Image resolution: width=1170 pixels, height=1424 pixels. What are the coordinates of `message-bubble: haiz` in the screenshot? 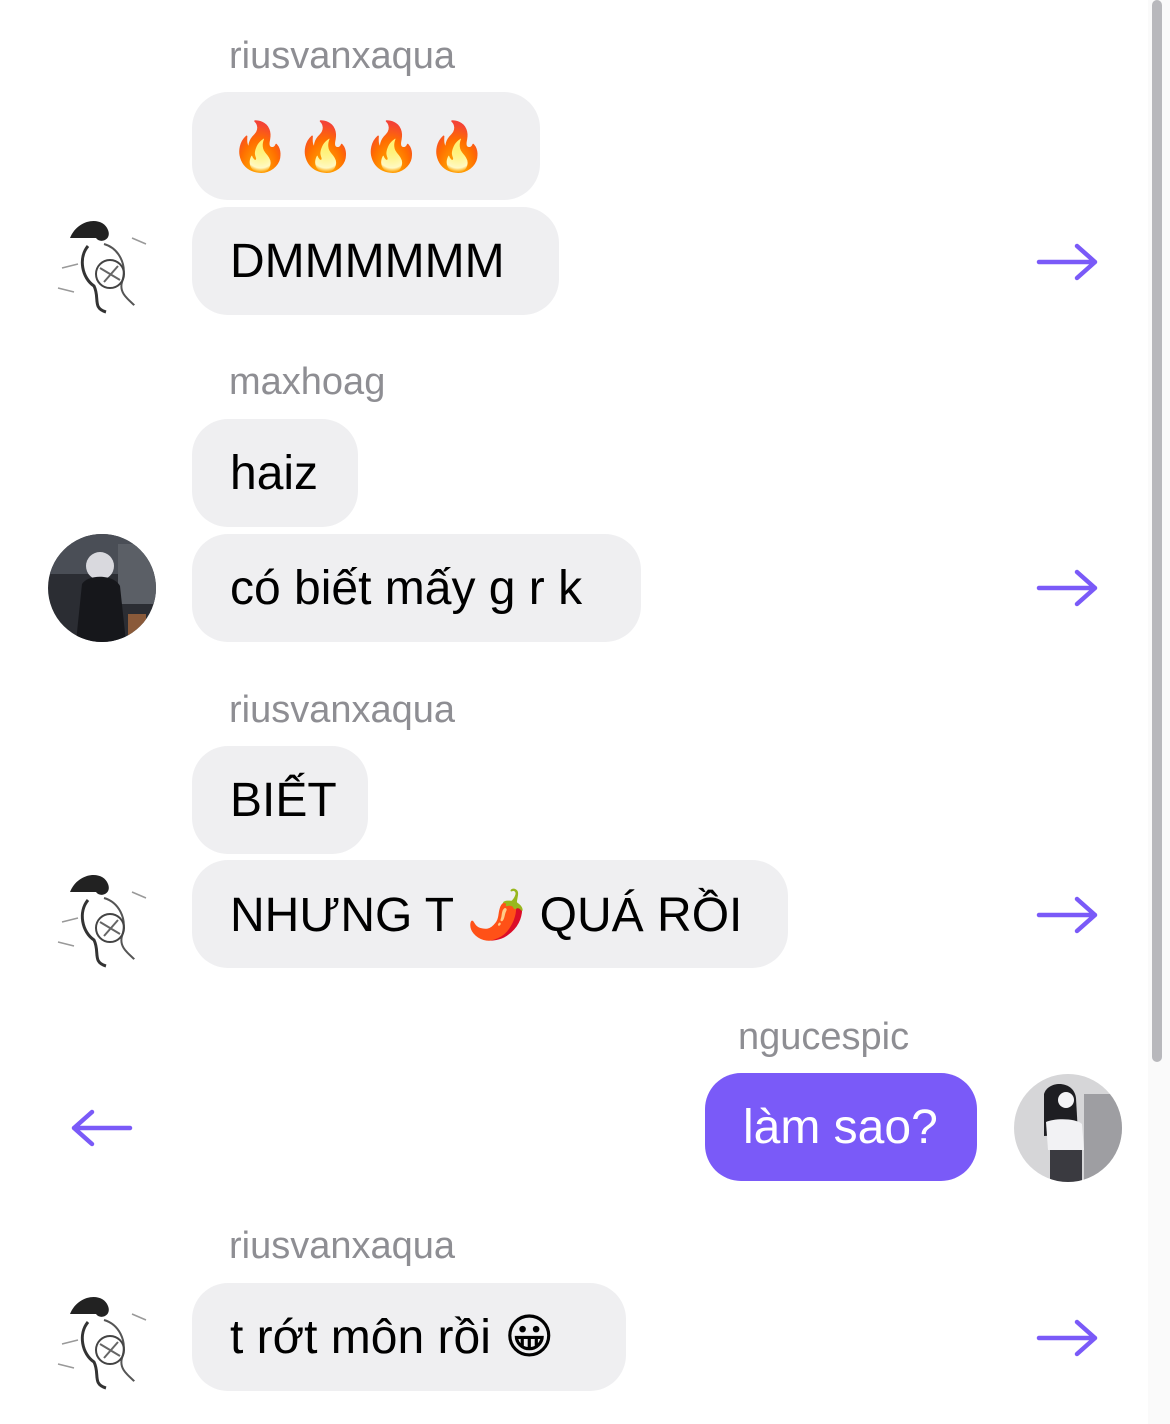 It's located at (275, 473).